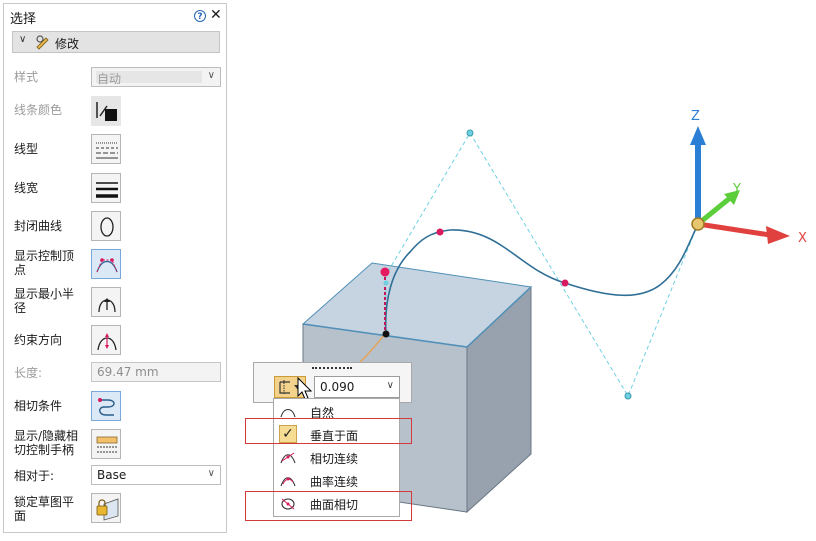 This screenshot has height=541, width=816. I want to click on line-color-icon, so click(106, 111).